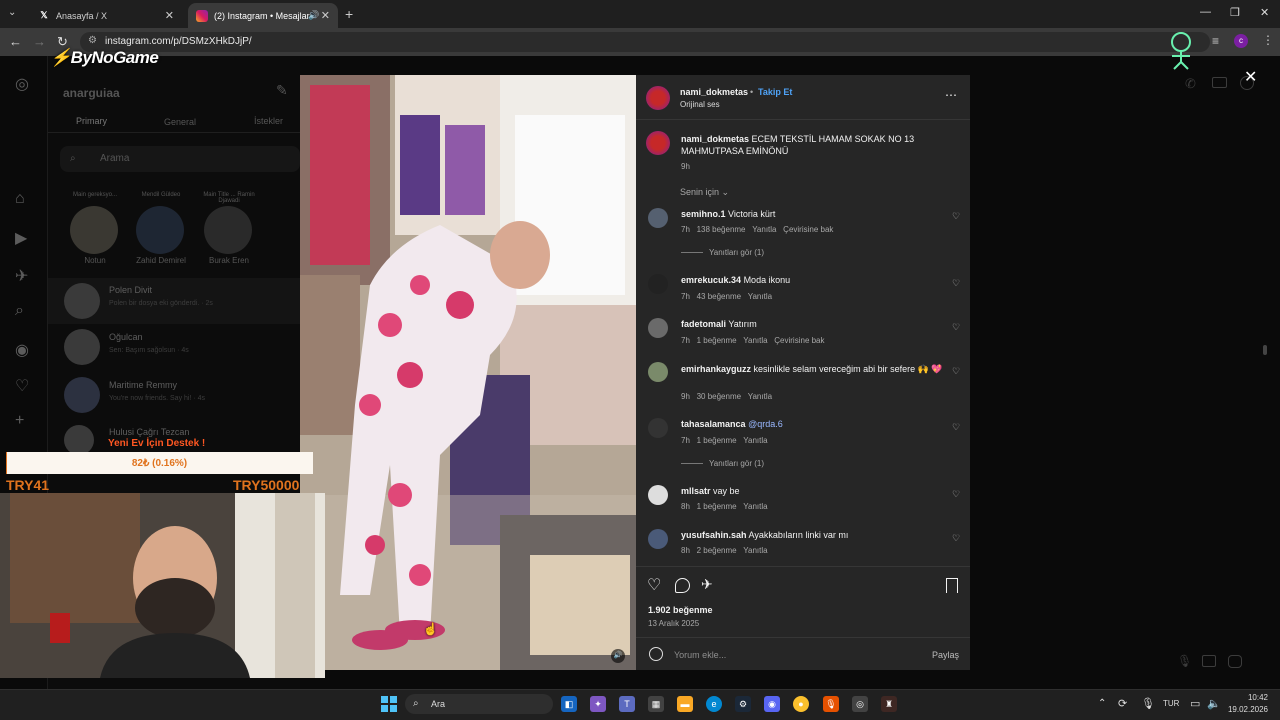 The image size is (1280, 720). I want to click on compose-icon: ✎, so click(282, 90).